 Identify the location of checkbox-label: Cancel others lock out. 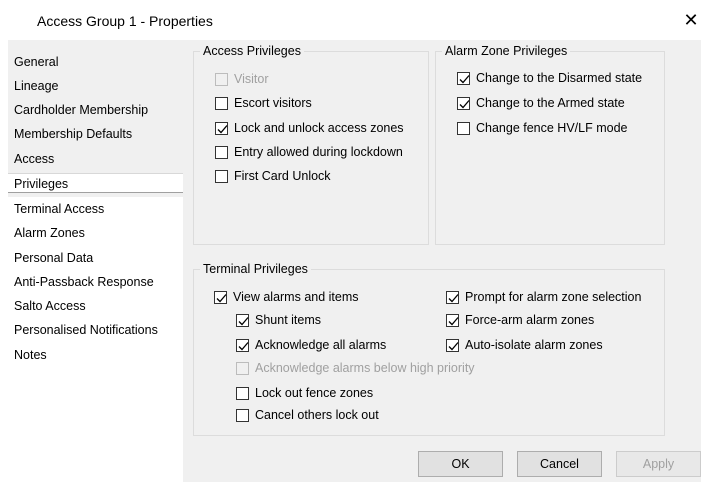
(317, 415).